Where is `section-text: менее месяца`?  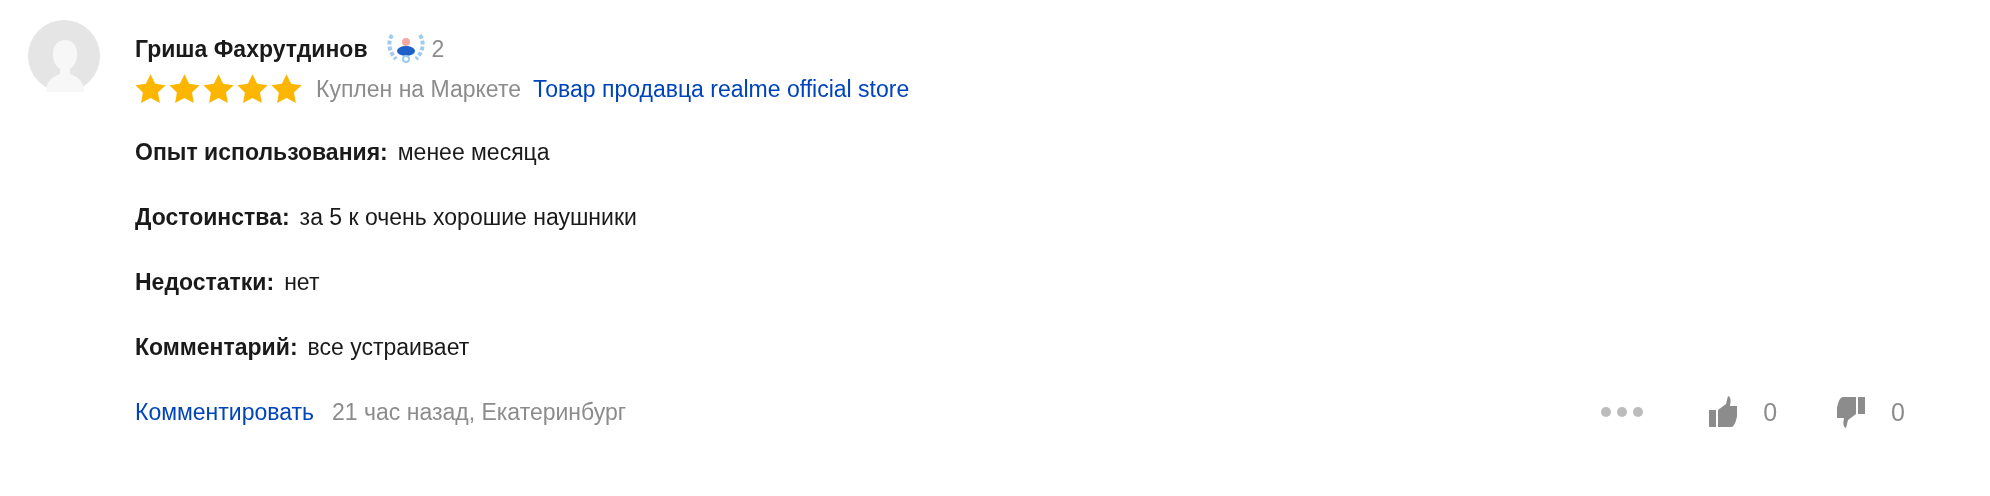
section-text: менее месяца is located at coordinates (473, 152).